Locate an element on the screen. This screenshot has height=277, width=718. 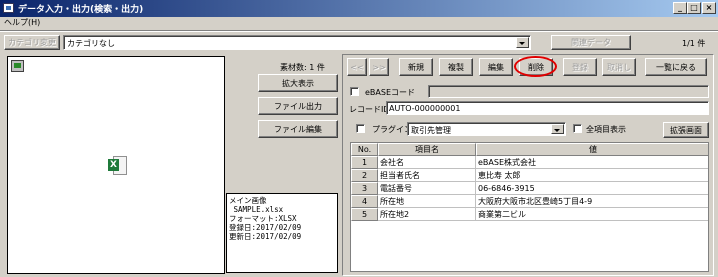
category-change-button: カテゴリ変更 is located at coordinates (32, 42).